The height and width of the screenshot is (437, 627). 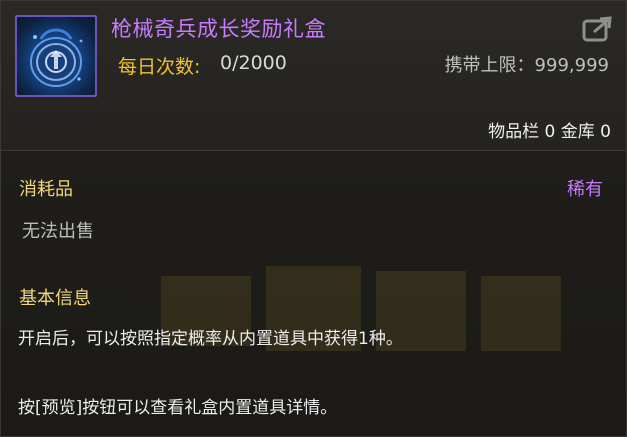 What do you see at coordinates (55, 298) in the screenshot?
I see `basic-info-title: 基本信息` at bounding box center [55, 298].